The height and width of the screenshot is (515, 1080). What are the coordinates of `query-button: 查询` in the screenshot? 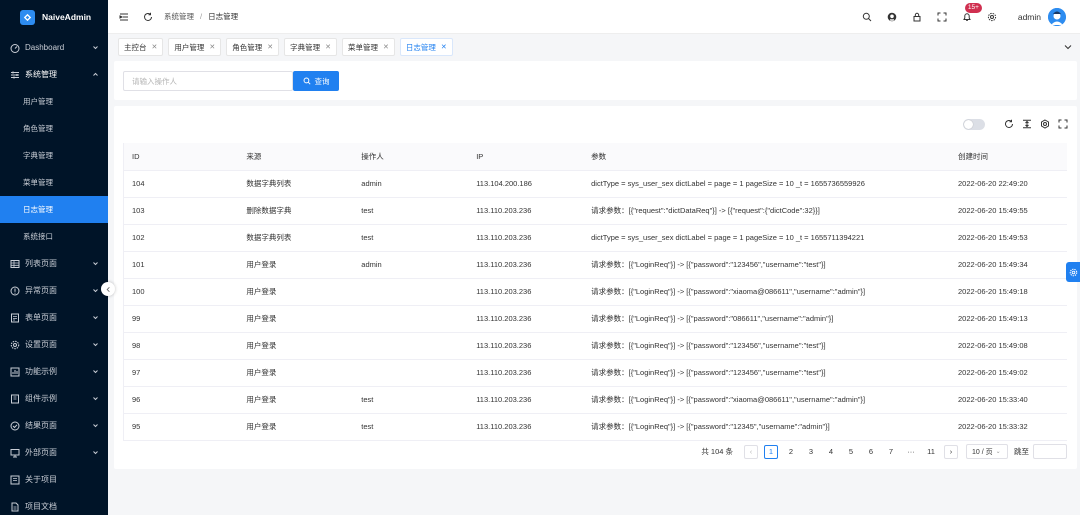 It's located at (316, 81).